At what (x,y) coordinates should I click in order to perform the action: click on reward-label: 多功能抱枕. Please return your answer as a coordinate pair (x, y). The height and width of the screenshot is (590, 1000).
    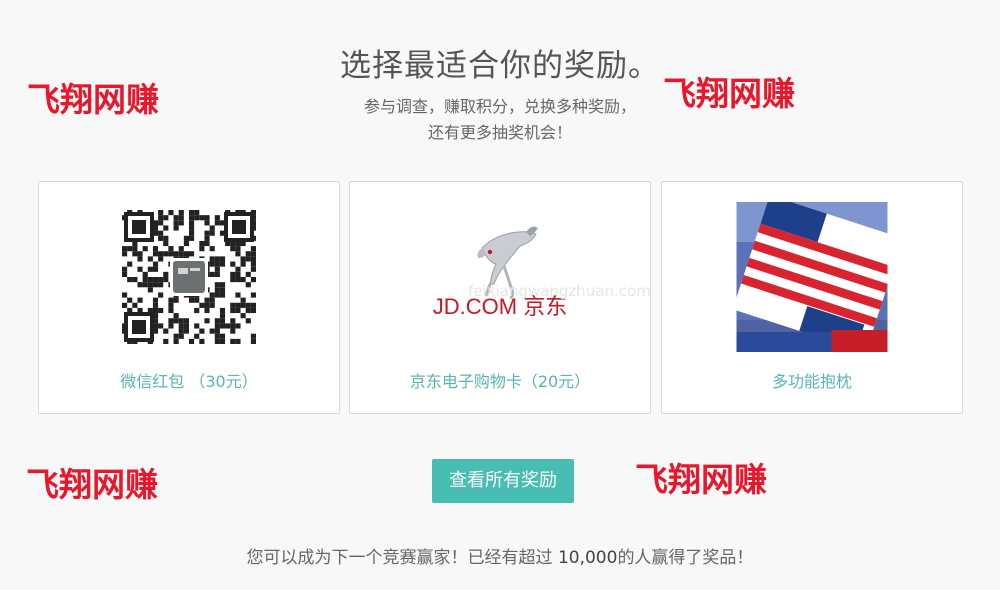
    Looking at the image, I should click on (811, 381).